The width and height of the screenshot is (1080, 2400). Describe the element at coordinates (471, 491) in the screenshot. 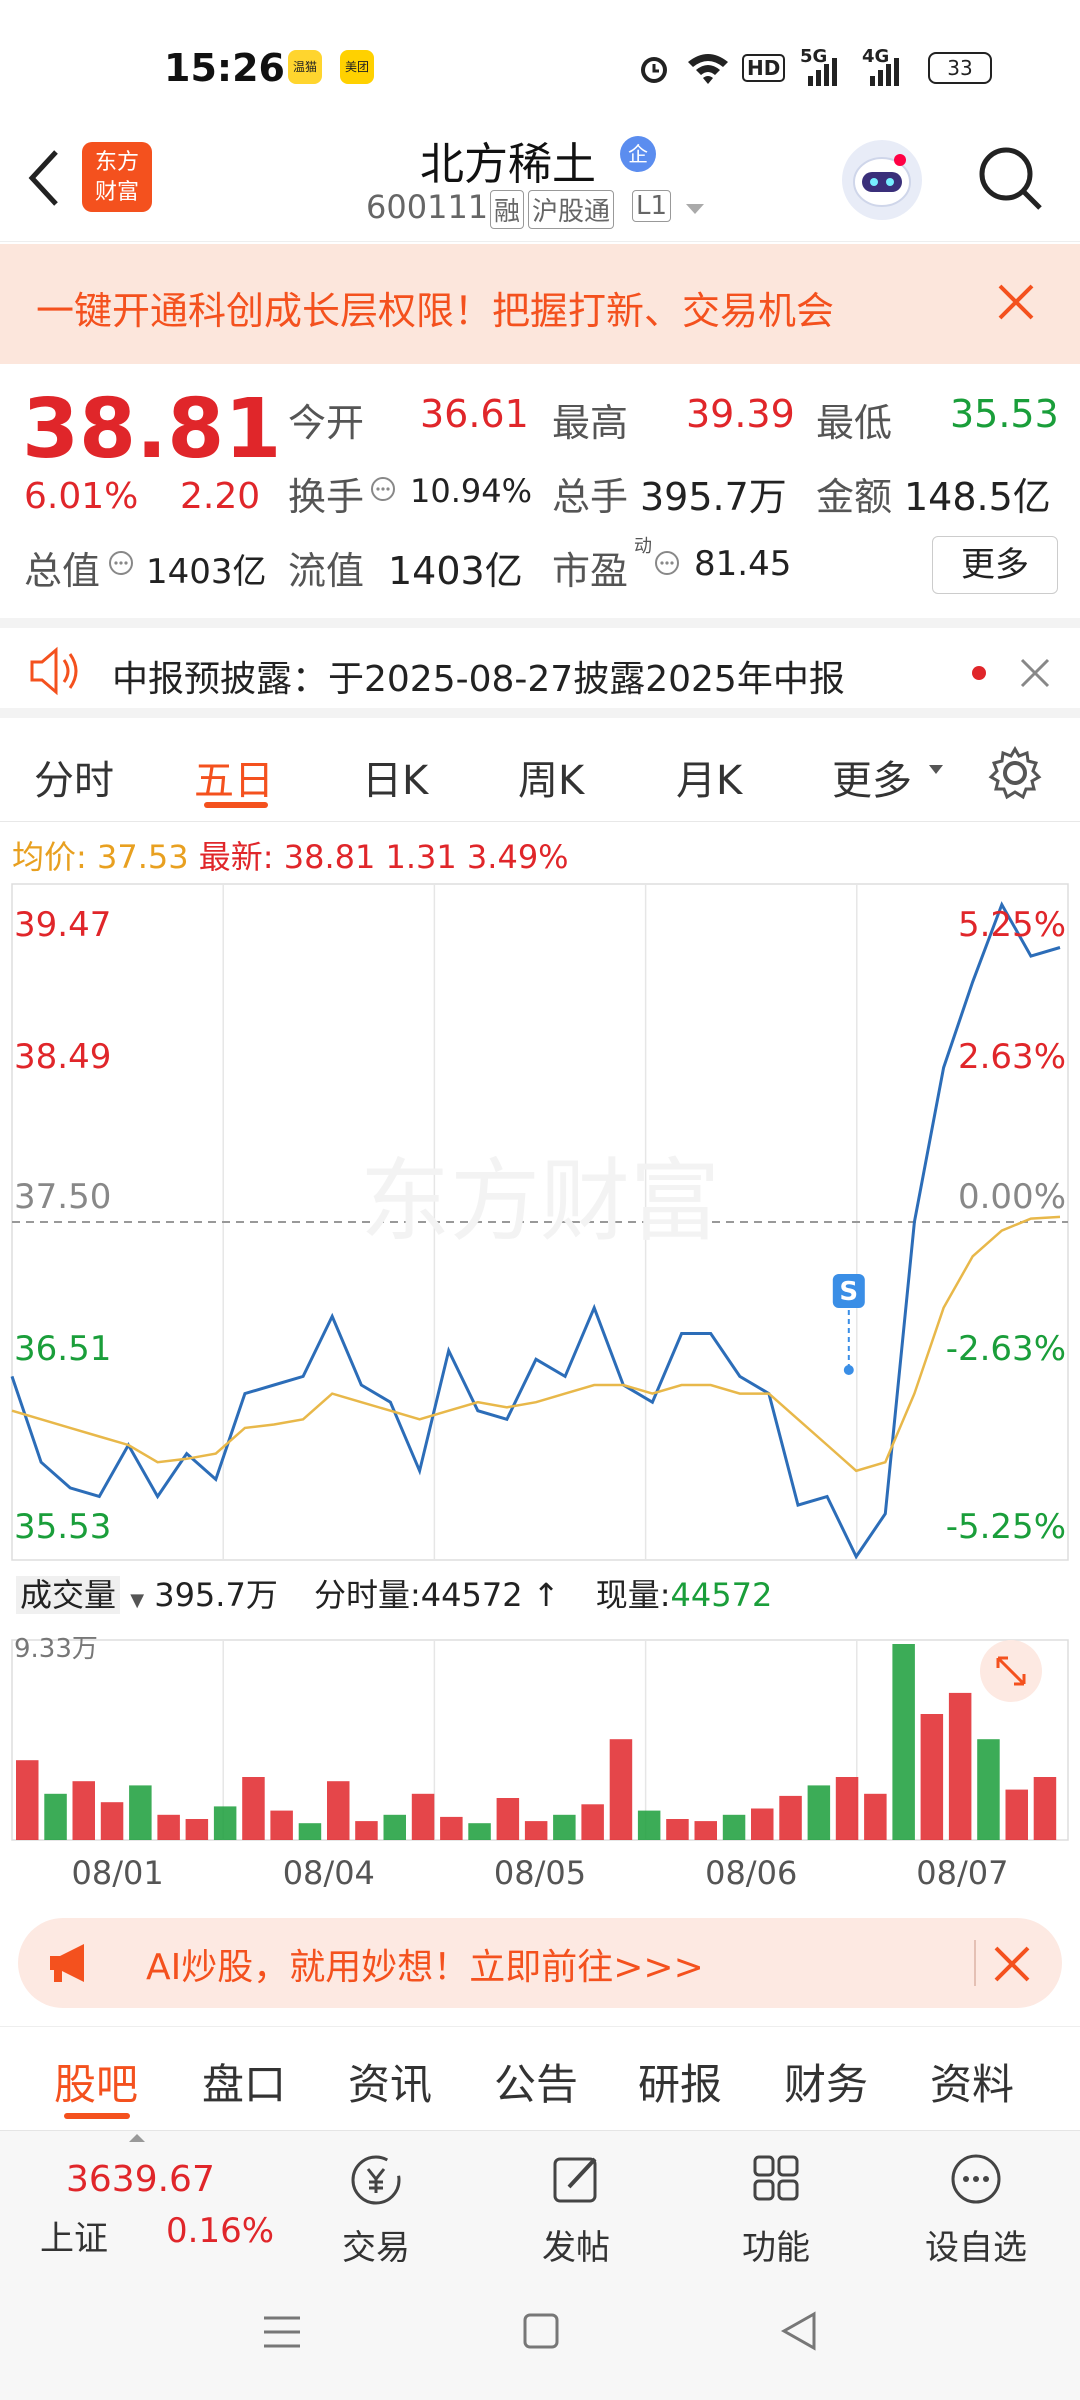

I see `turnover-value: 10.94%` at that location.